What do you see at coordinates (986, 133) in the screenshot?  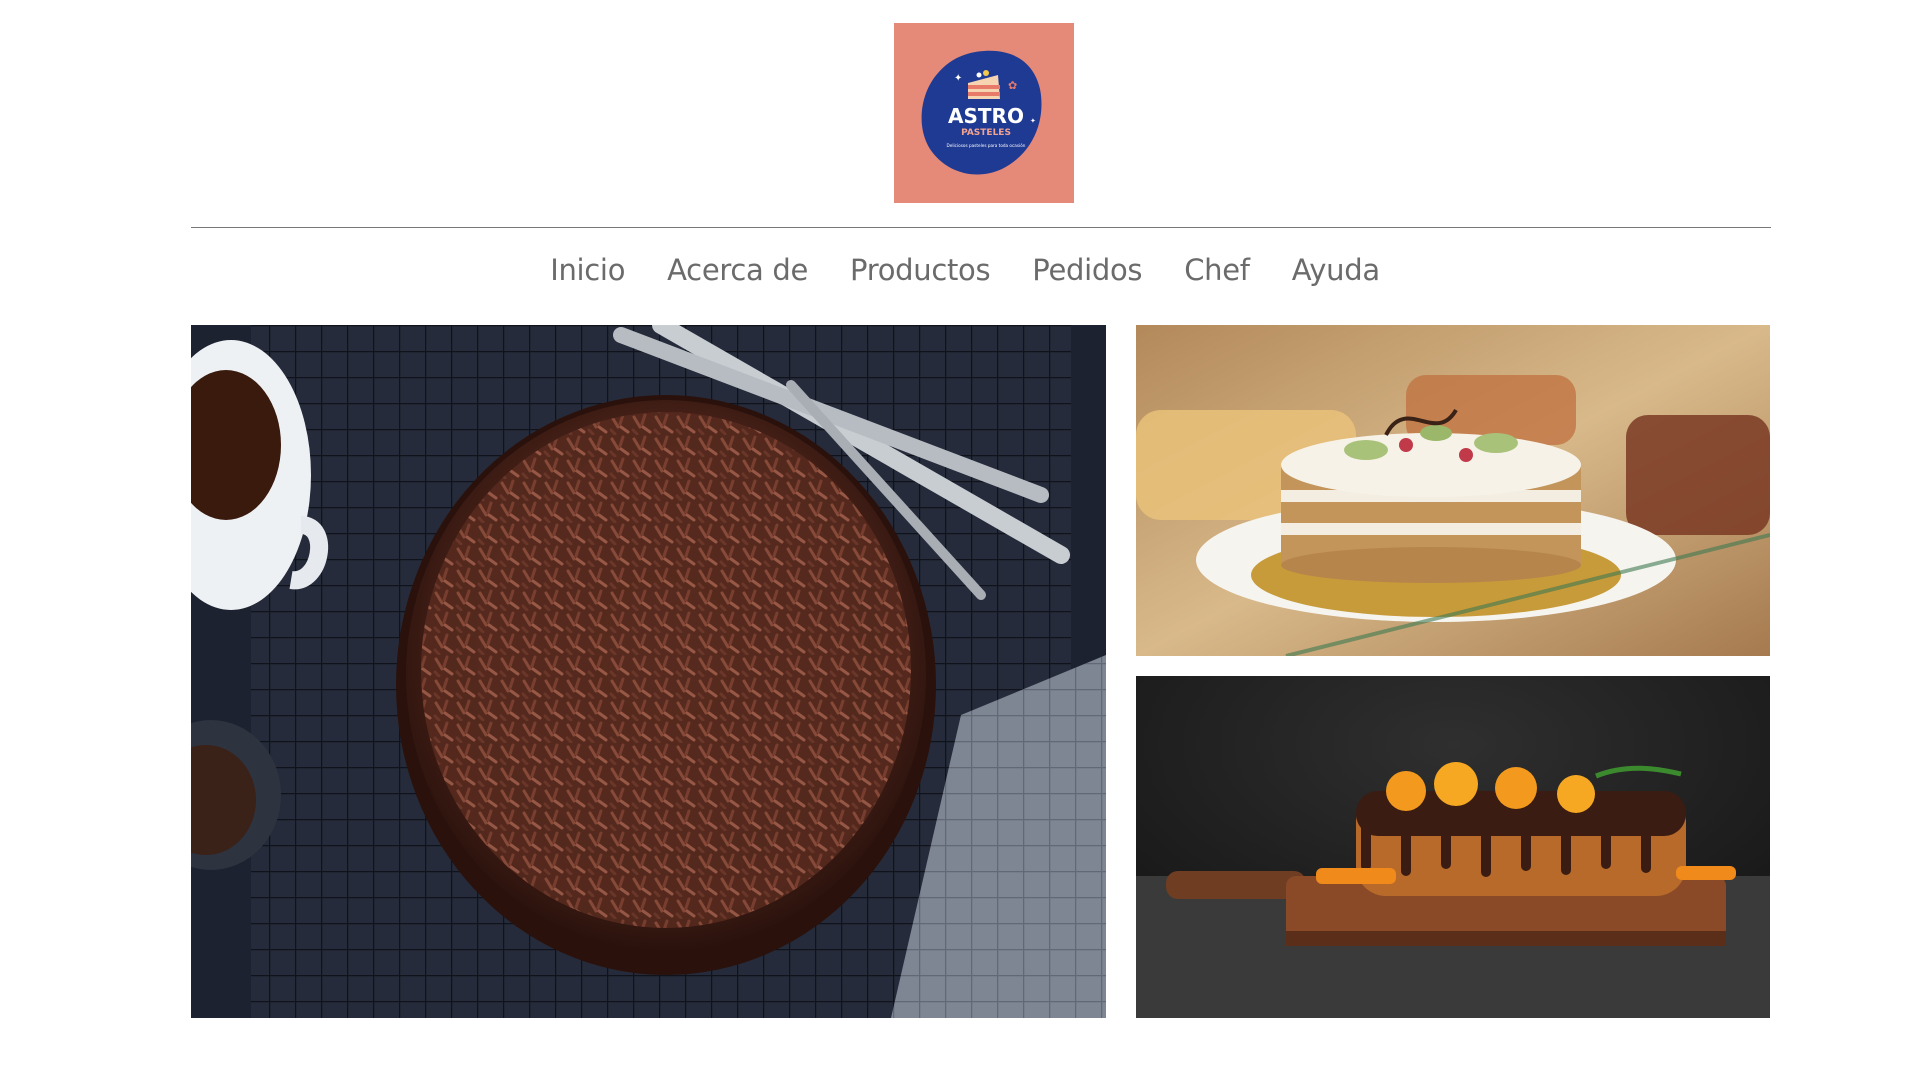 I see `logo-subtitle: PASTELES` at bounding box center [986, 133].